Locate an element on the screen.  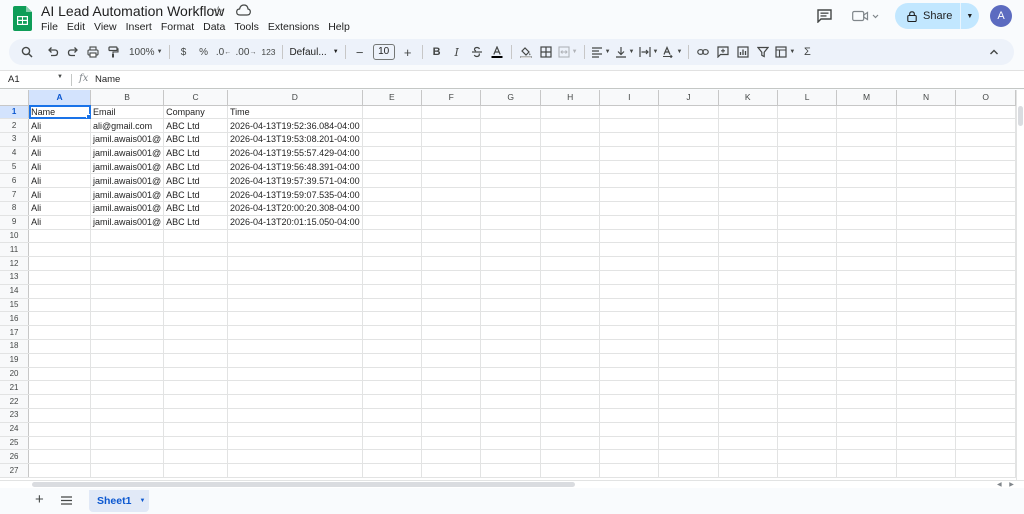
cell-b3: jamil.awais001@ is located at coordinates (127, 139).